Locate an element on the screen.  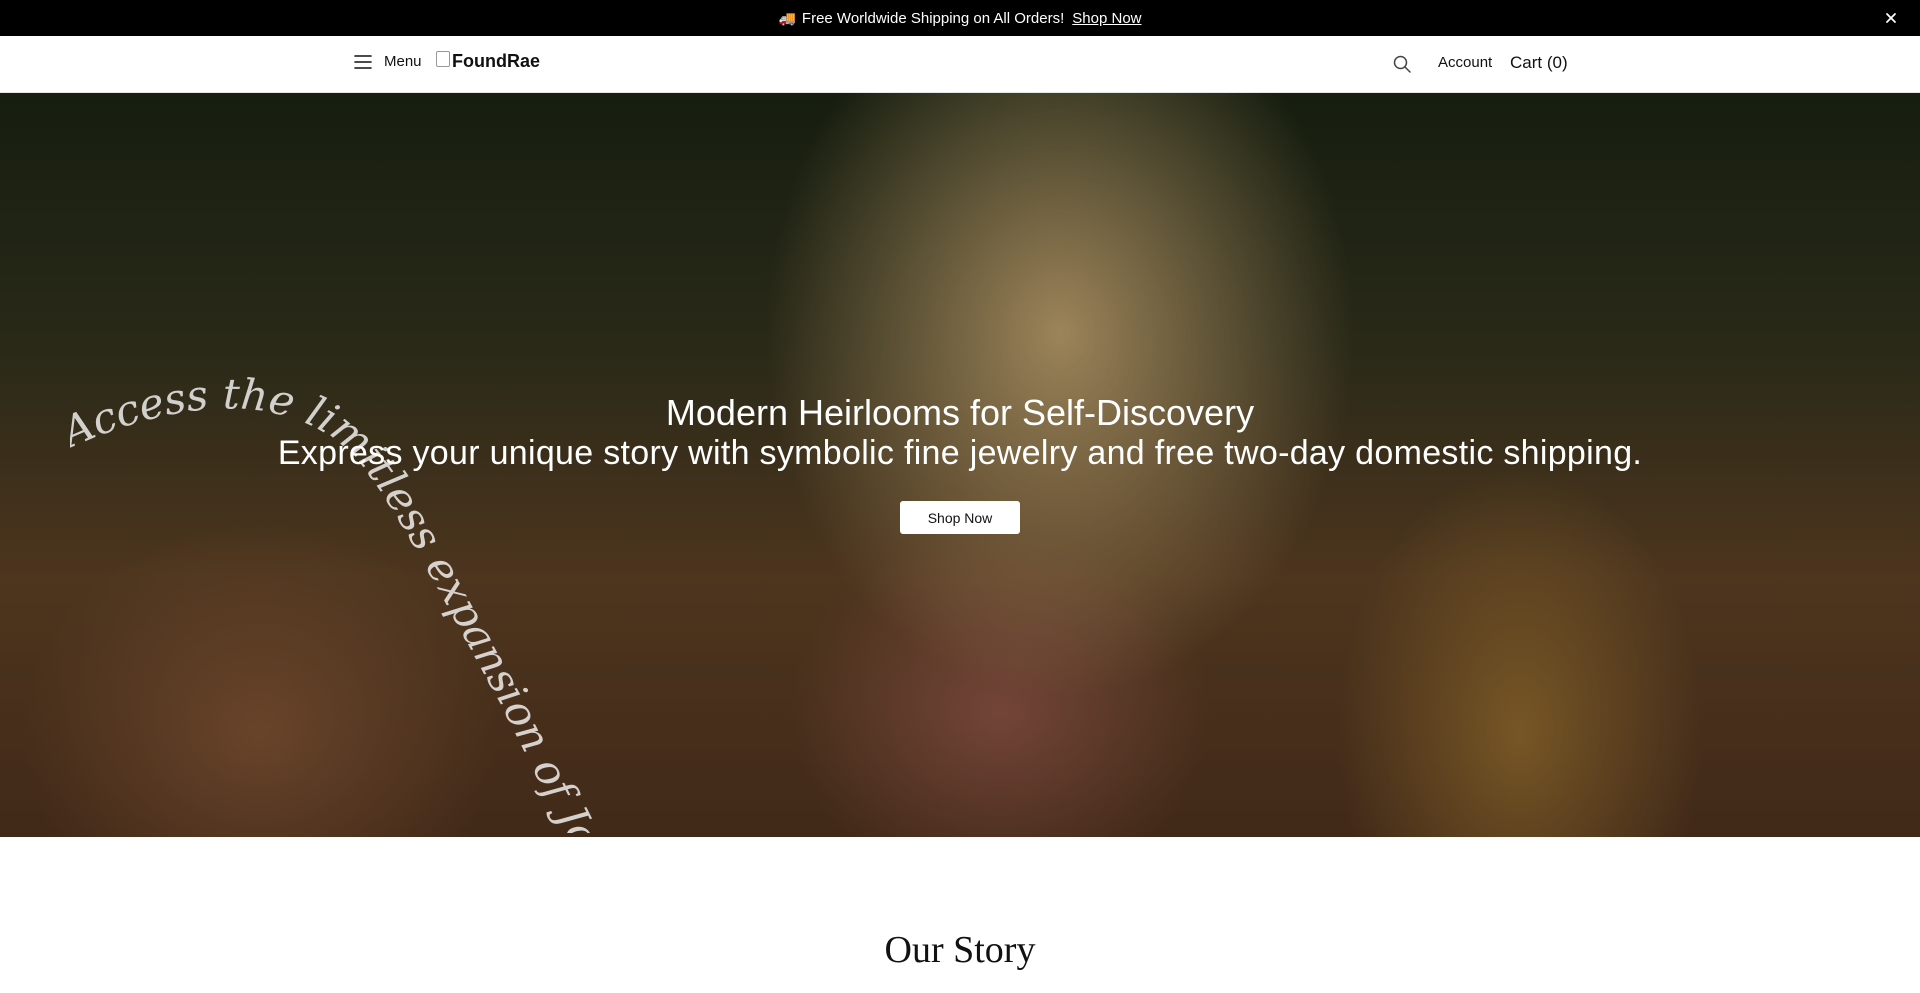
menu-button: Menu is located at coordinates (388, 61).